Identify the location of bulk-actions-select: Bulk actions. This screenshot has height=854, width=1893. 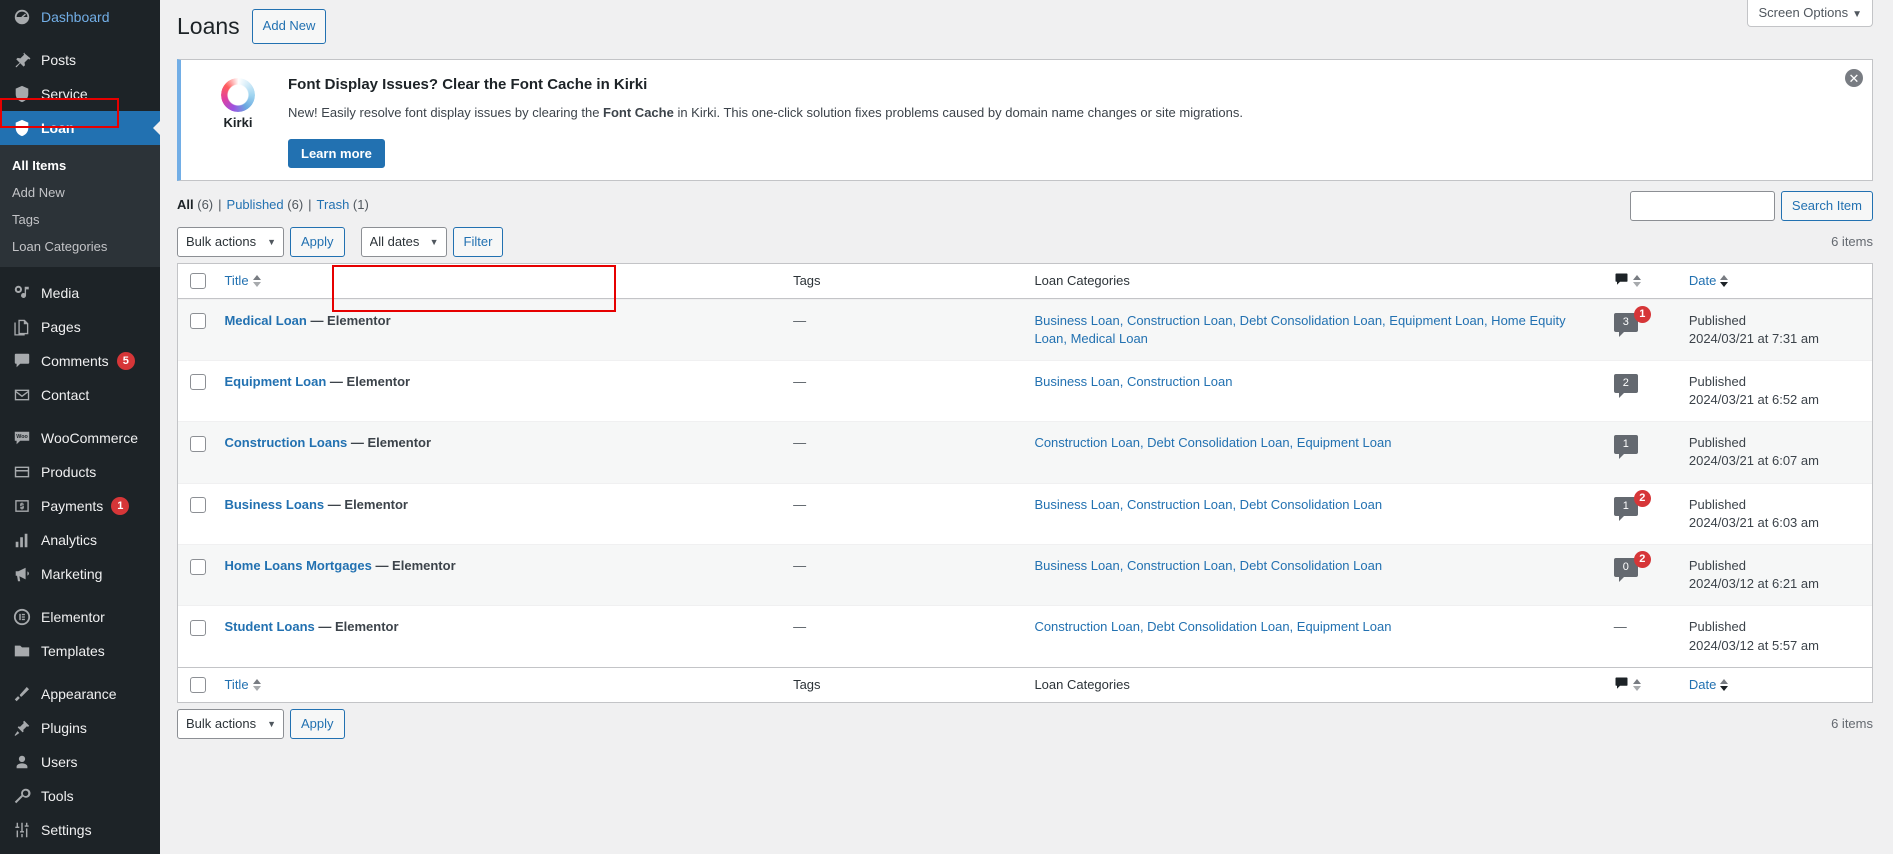
(230, 241).